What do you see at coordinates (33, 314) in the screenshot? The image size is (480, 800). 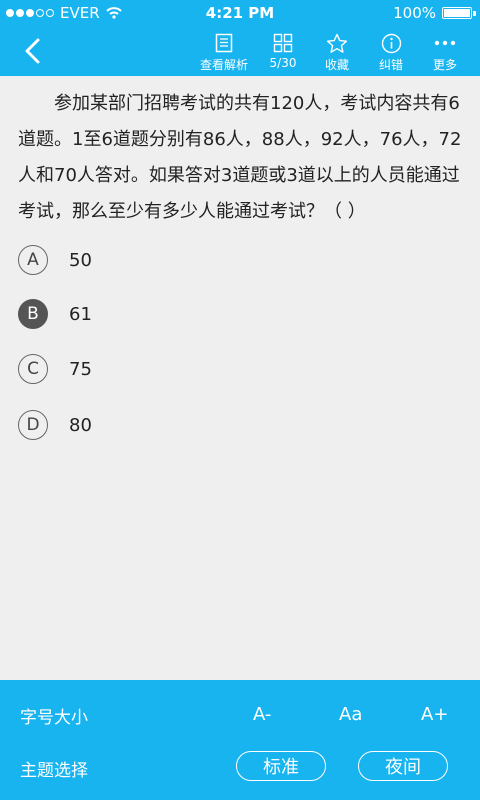 I see `option-b-circle: B` at bounding box center [33, 314].